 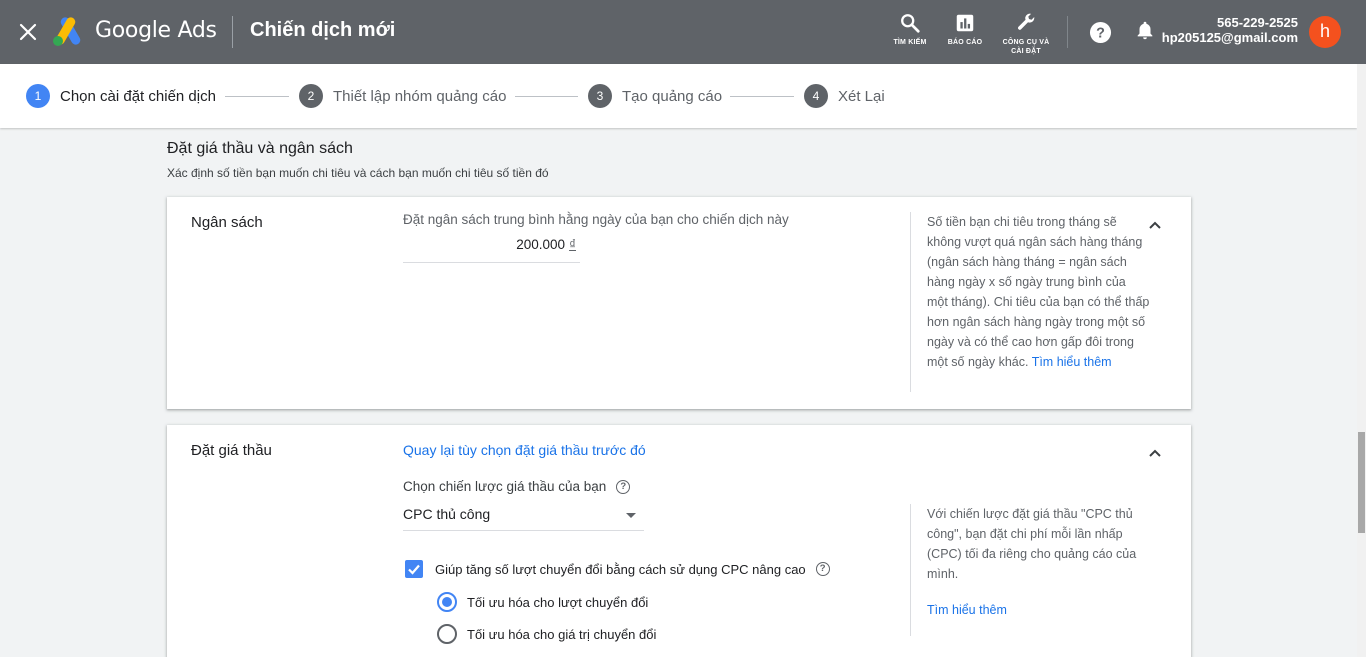 What do you see at coordinates (232, 32) in the screenshot?
I see `header-divider` at bounding box center [232, 32].